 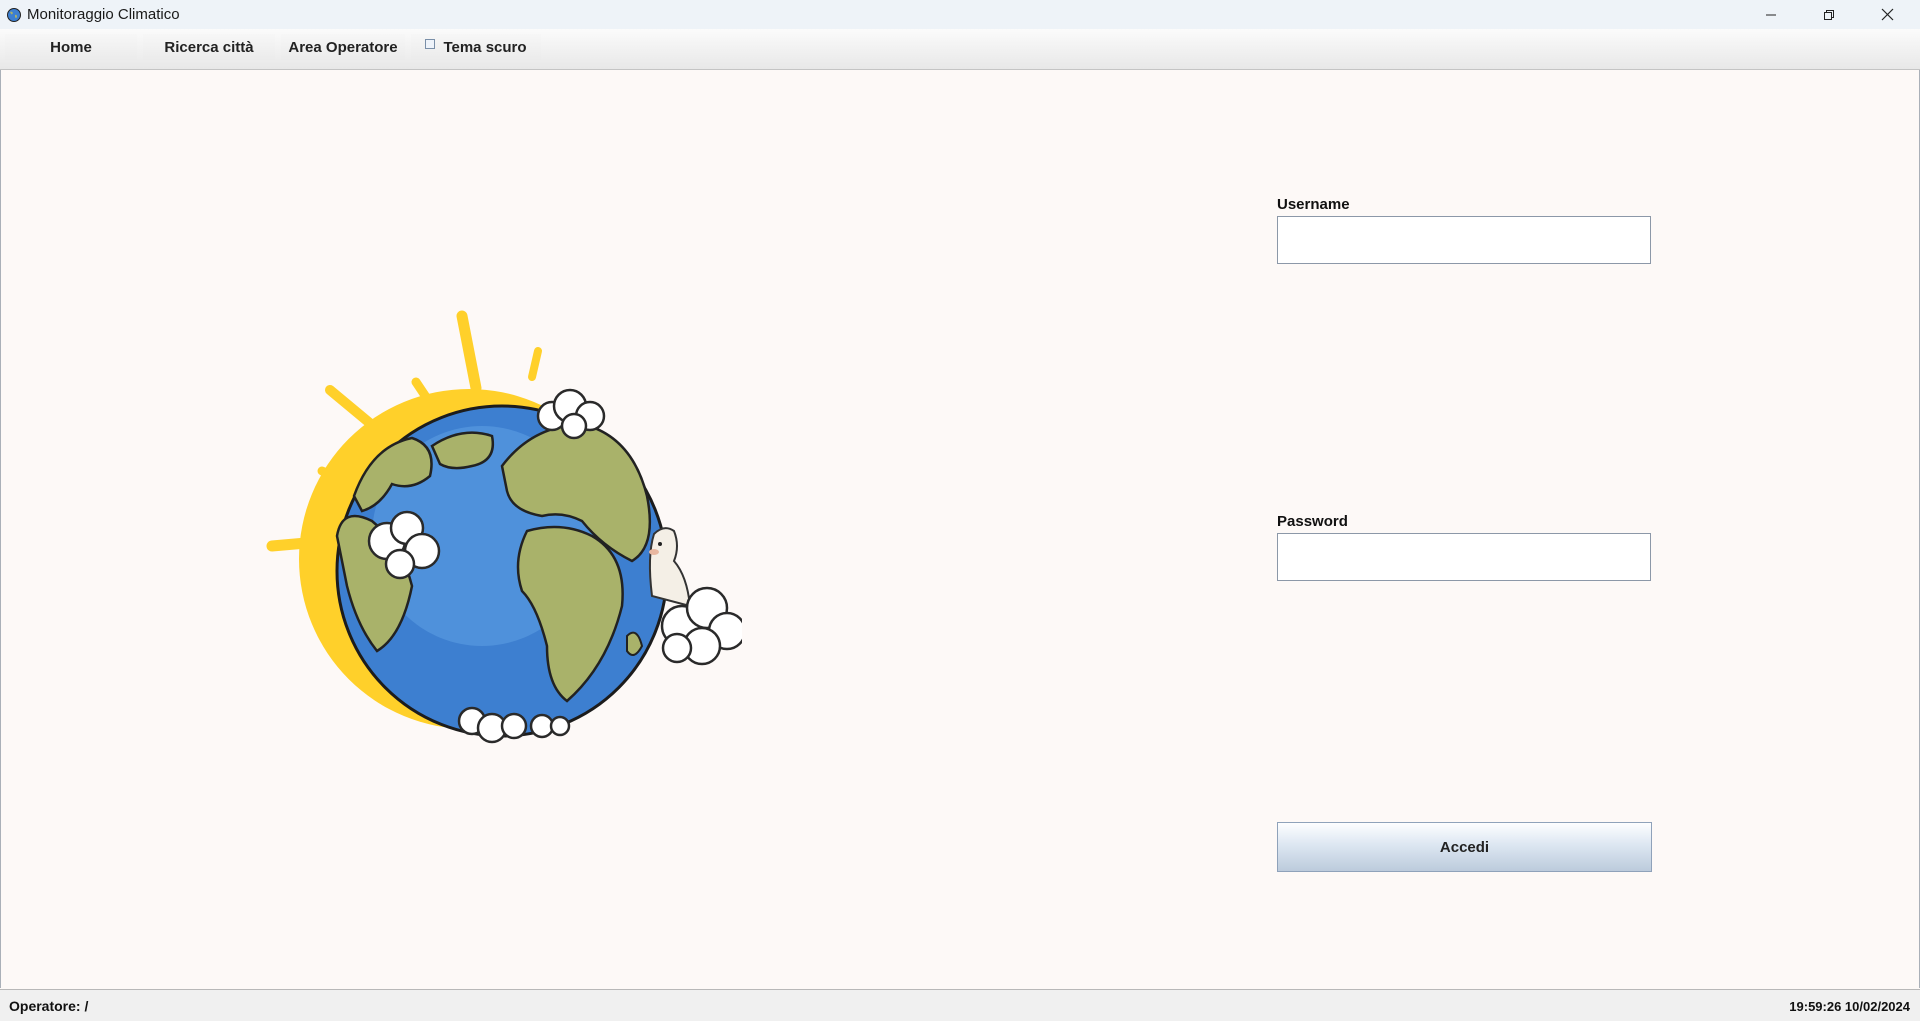 I want to click on close-button, so click(x=1887, y=14).